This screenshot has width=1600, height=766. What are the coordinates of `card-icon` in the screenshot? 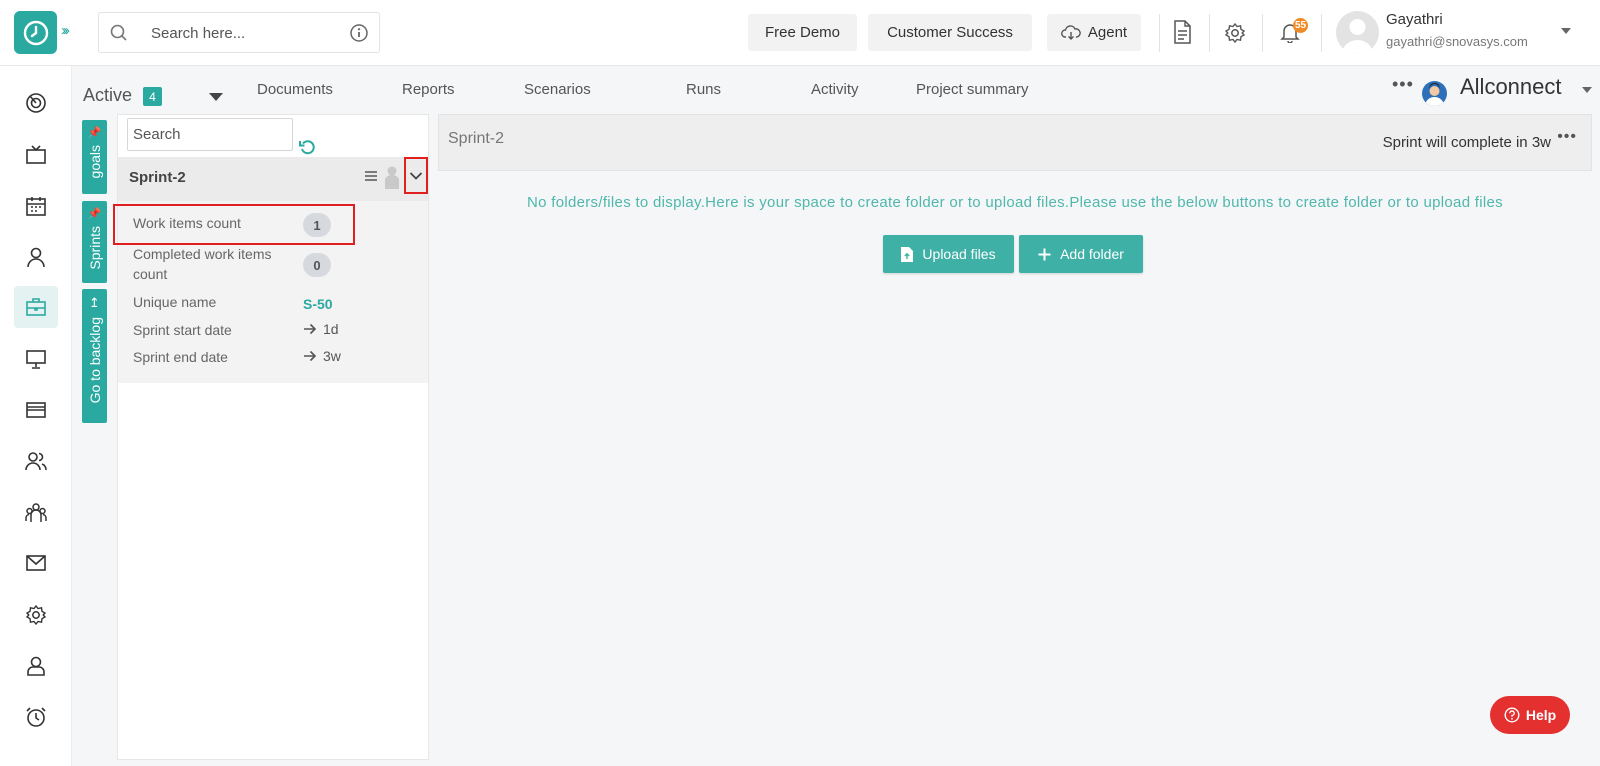 It's located at (36, 410).